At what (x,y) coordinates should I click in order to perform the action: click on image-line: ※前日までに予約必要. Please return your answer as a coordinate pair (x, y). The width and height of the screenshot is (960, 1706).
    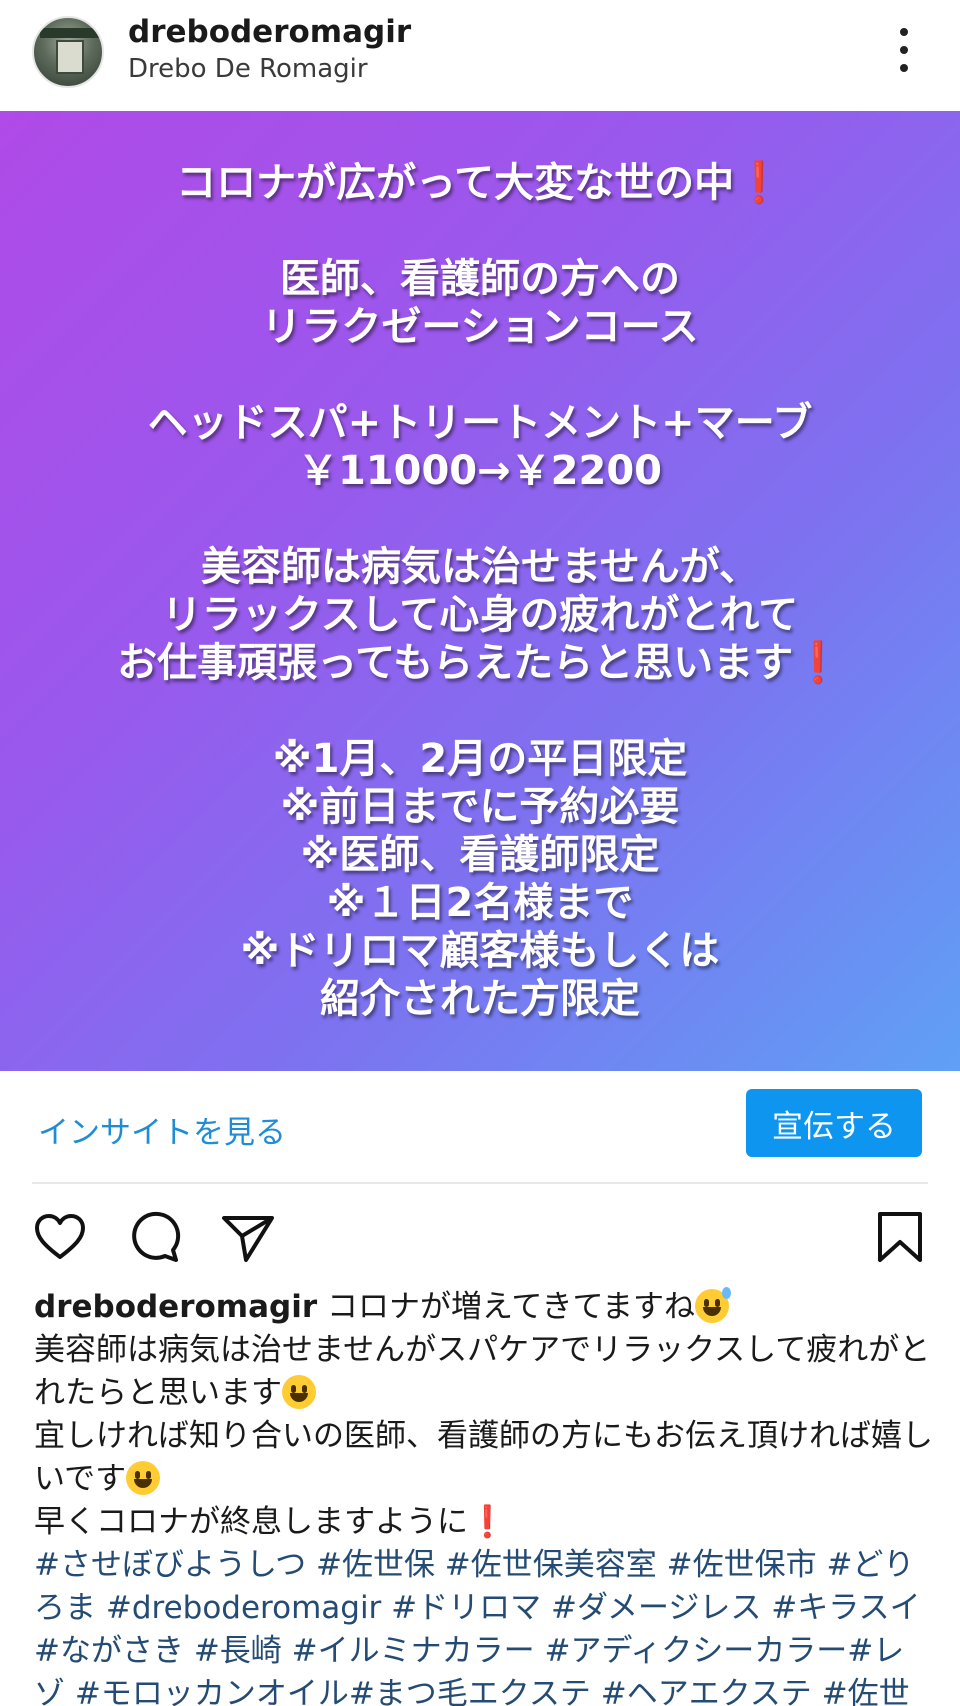
    Looking at the image, I should click on (480, 807).